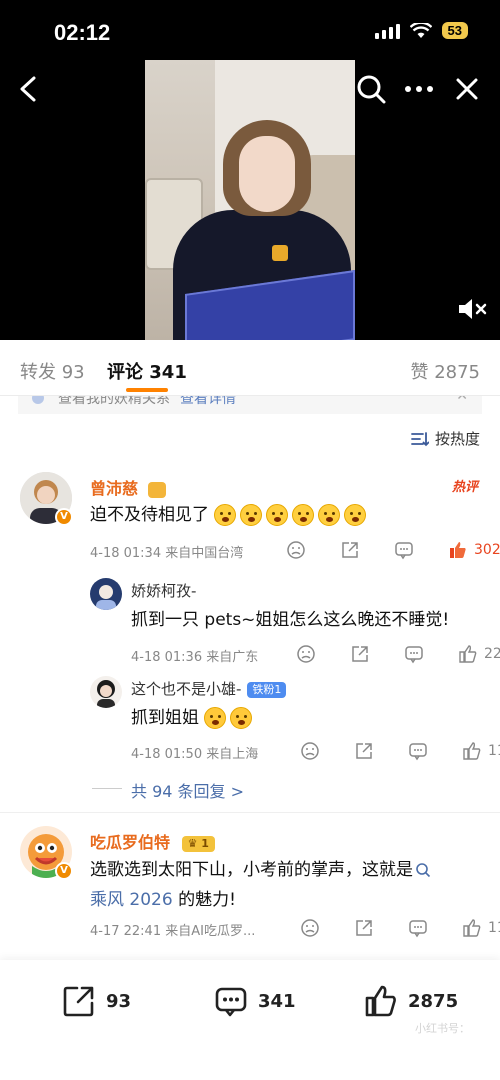  What do you see at coordinates (454, 30) in the screenshot?
I see `battery-icon: 53` at bounding box center [454, 30].